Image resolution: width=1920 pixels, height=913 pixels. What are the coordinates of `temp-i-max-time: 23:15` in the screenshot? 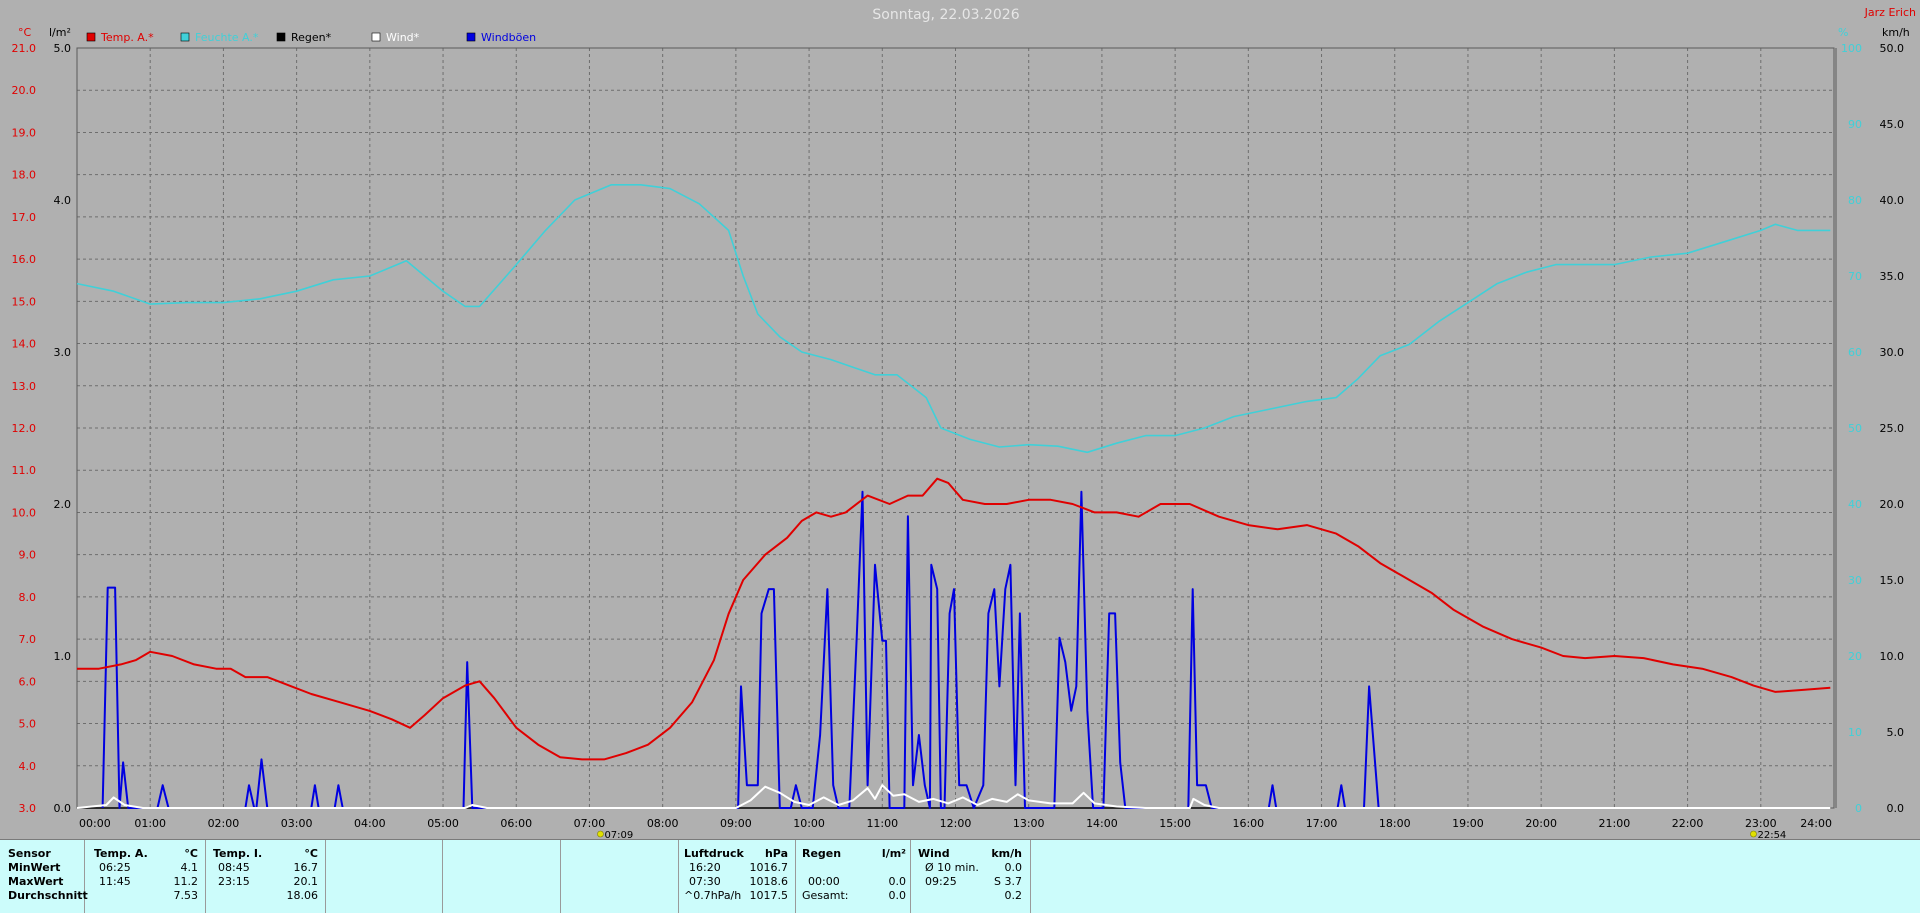 It's located at (234, 881).